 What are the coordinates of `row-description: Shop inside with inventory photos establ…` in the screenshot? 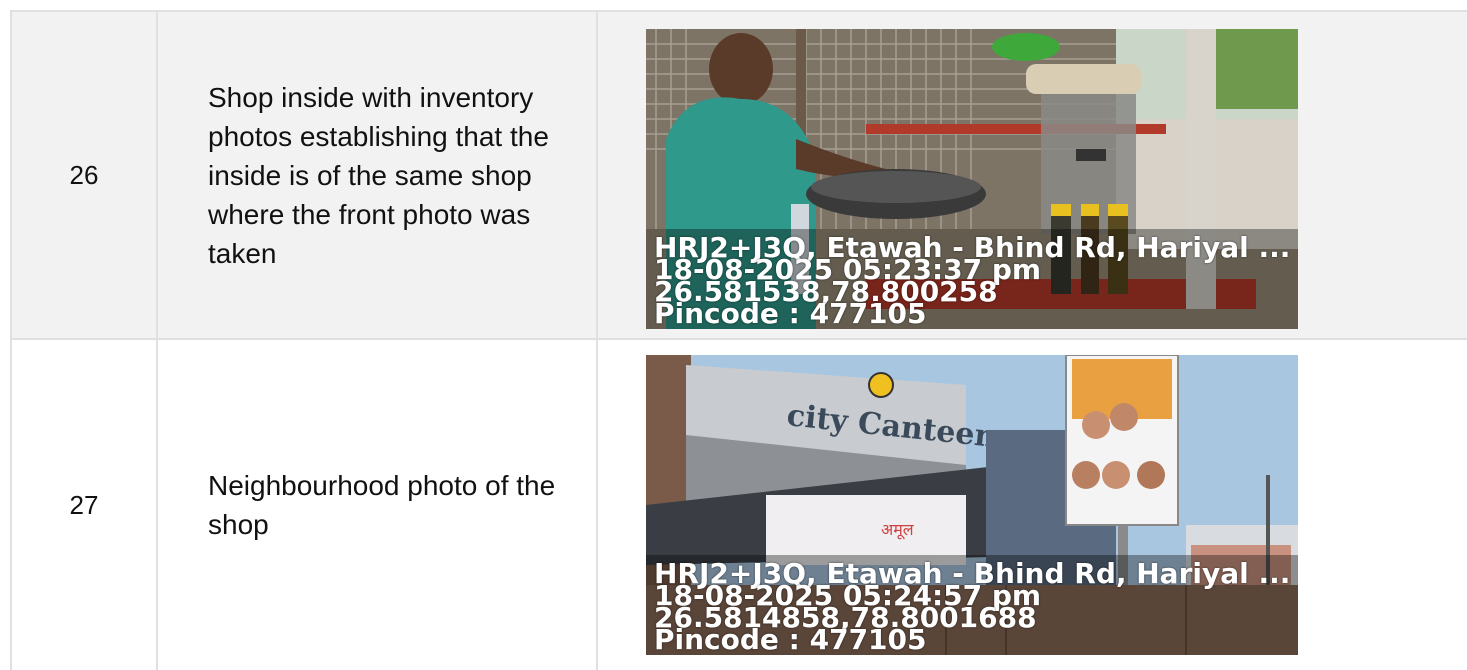 It's located at (376, 175).